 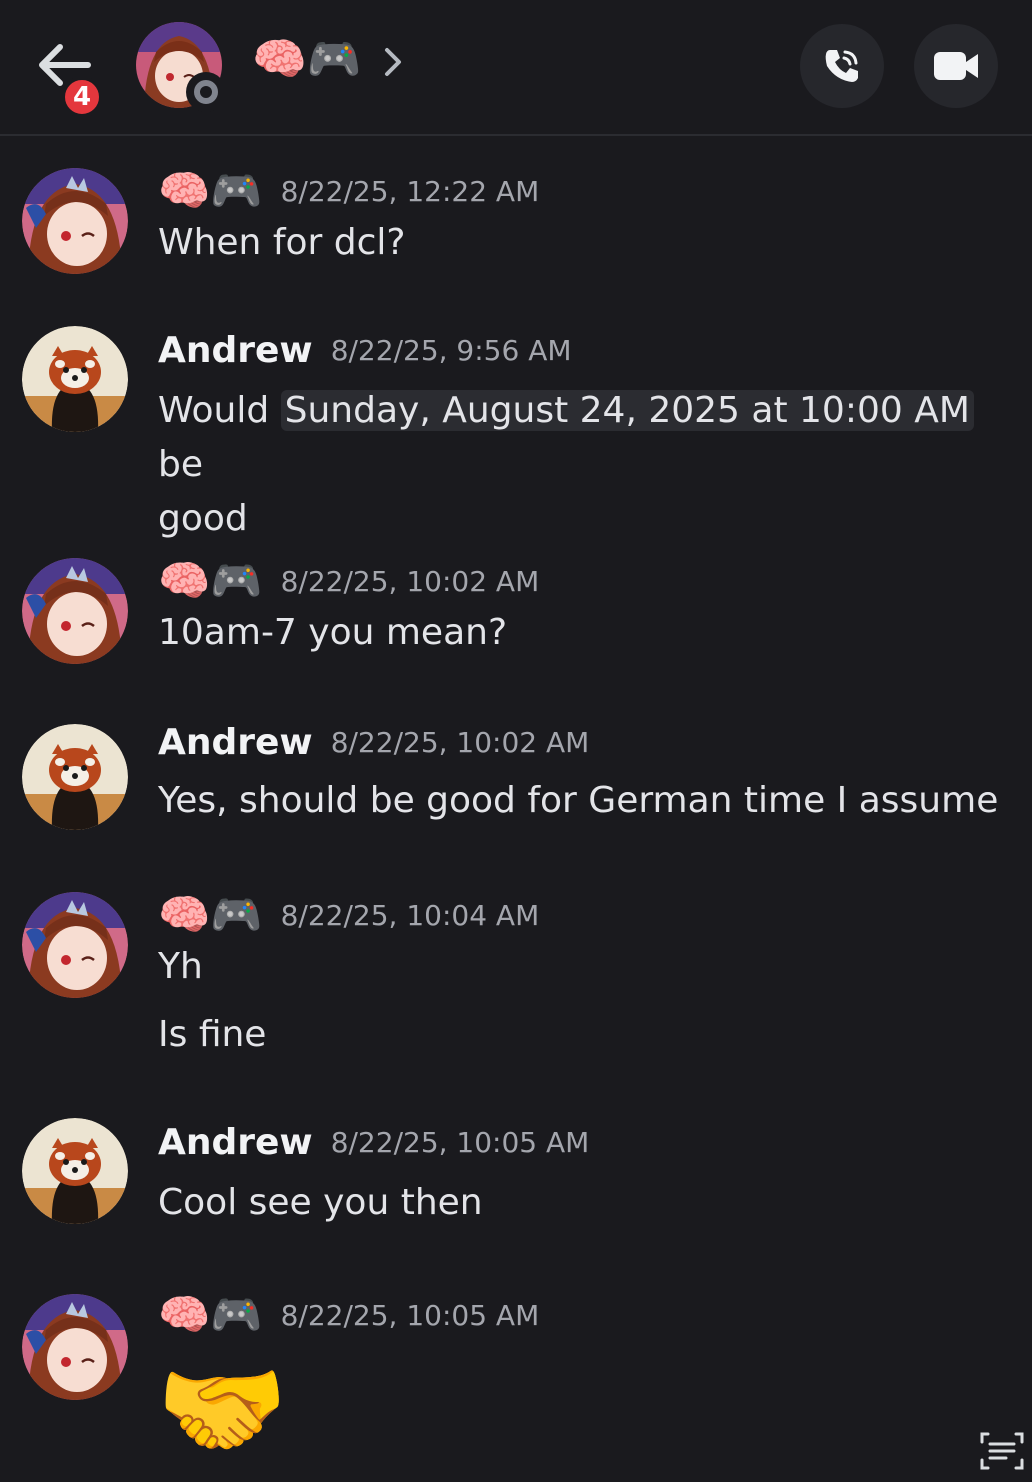 What do you see at coordinates (516, 68) in the screenshot?
I see `chat-header: 4 🧠🎮` at bounding box center [516, 68].